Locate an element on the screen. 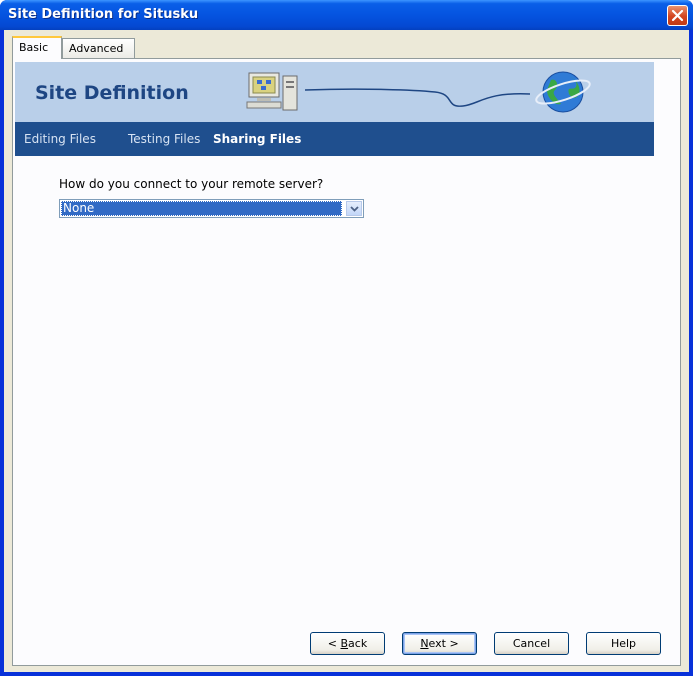  tab-basic: Basic is located at coordinates (37, 47).